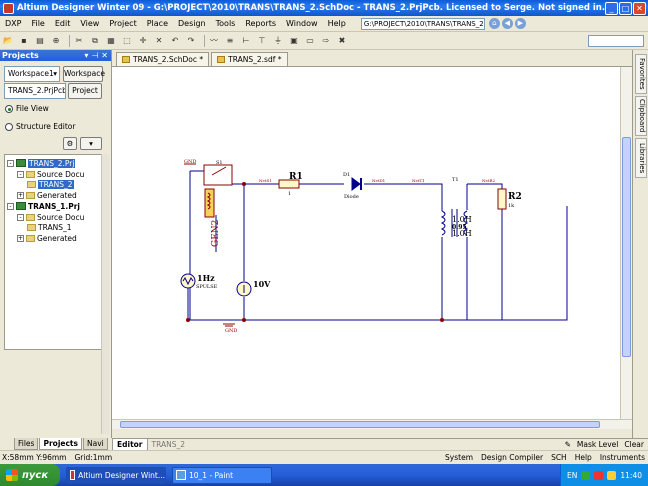 This screenshot has height=486, width=648. What do you see at coordinates (91, 143) in the screenshot?
I see `panel-options-icon: ▾` at bounding box center [91, 143].